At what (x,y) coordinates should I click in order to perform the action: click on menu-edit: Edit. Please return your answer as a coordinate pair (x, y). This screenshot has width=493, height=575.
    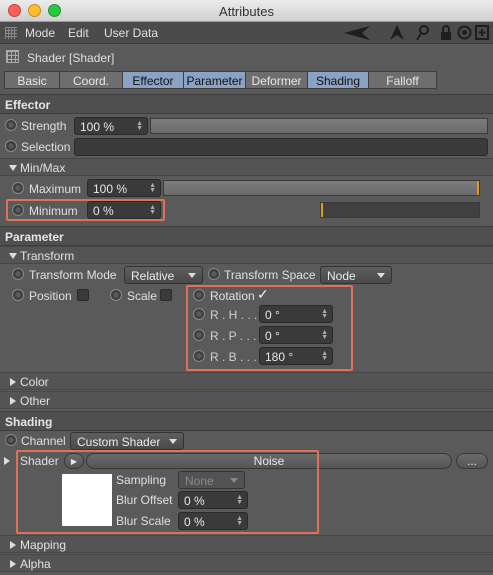
    Looking at the image, I should click on (78, 33).